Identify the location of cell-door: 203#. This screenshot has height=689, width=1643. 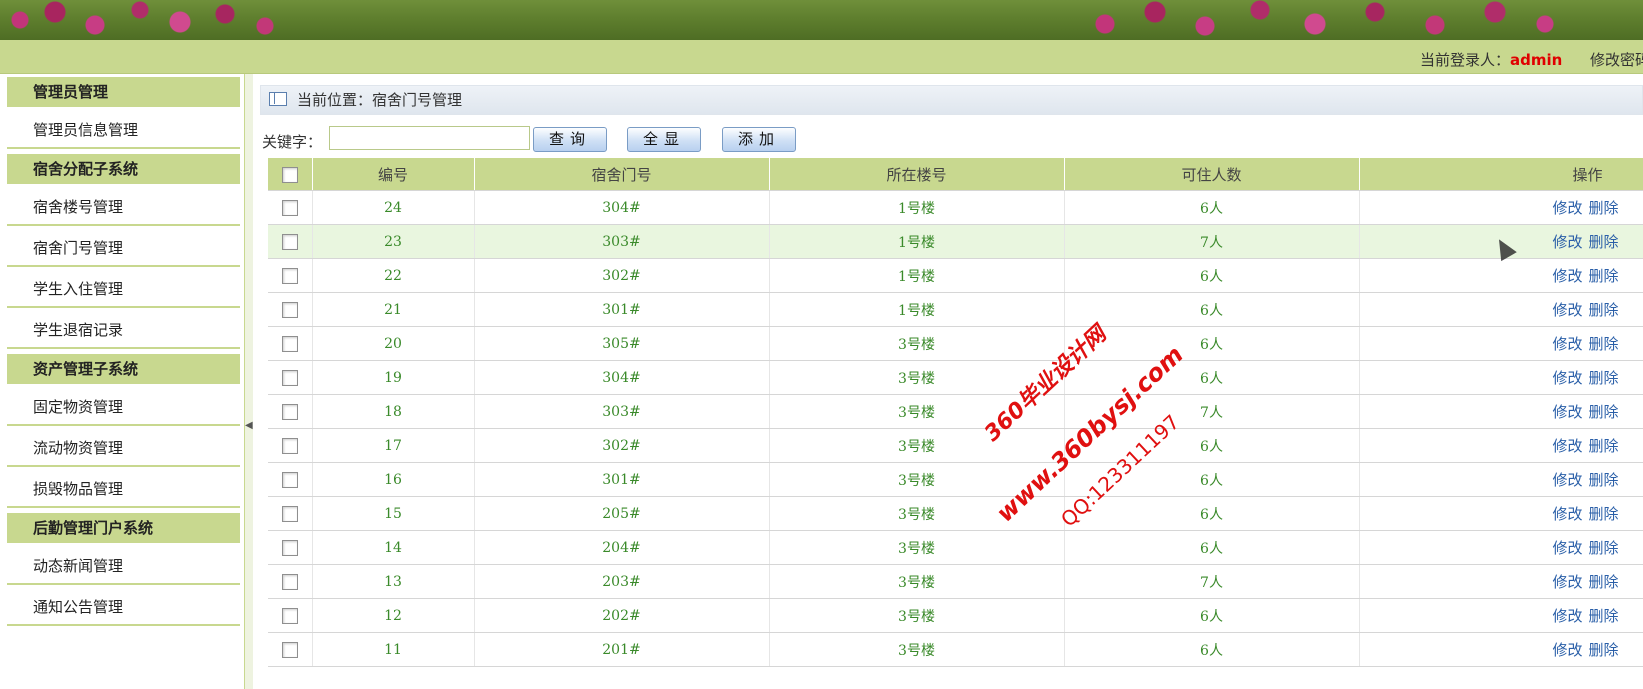
(622, 581).